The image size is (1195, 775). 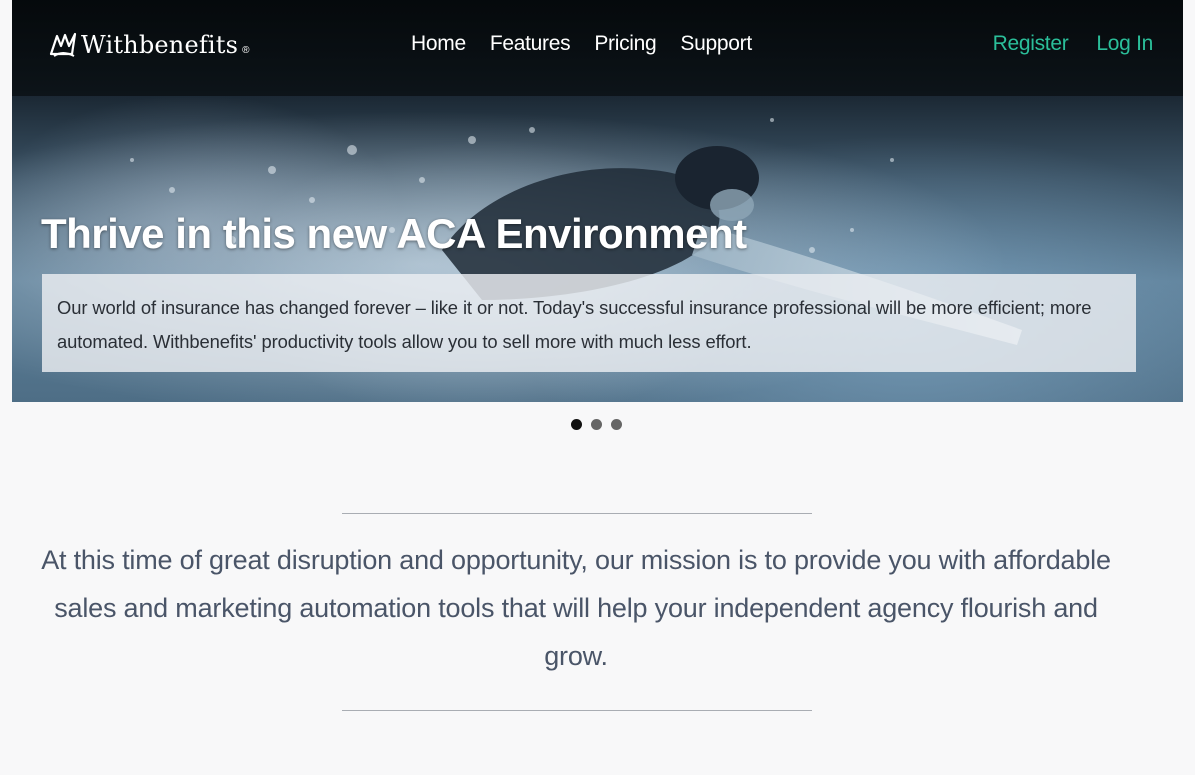 I want to click on nav-support-link: Support, so click(x=716, y=44).